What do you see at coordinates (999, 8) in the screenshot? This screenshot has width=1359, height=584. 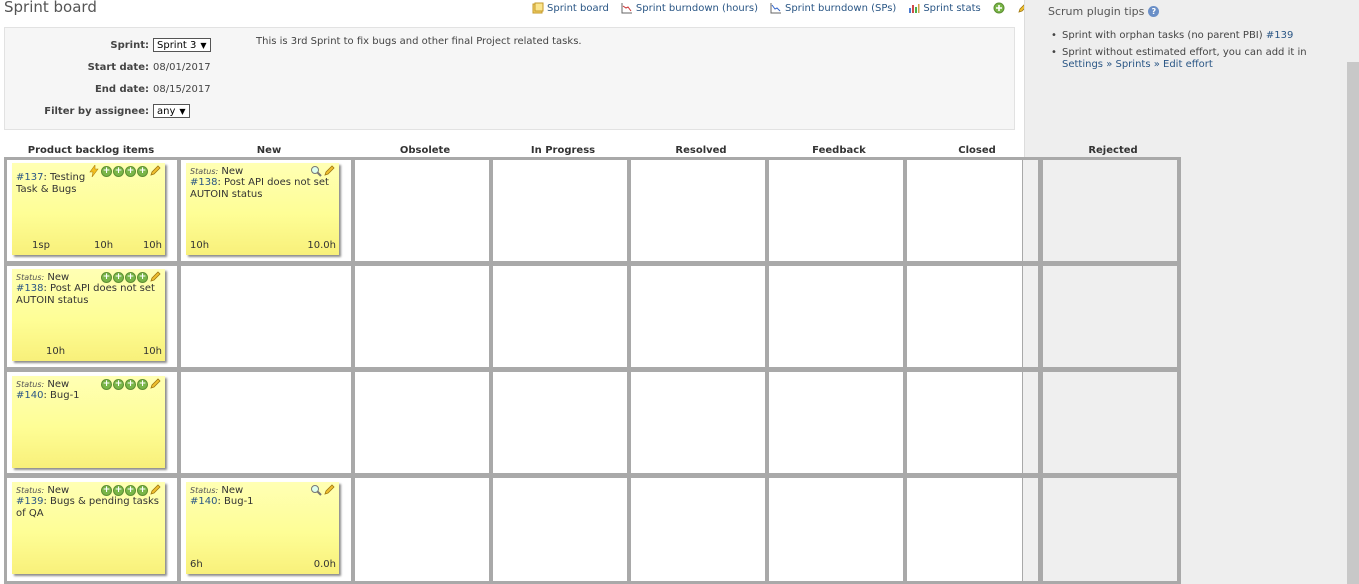 I see `add-sprint-icon` at bounding box center [999, 8].